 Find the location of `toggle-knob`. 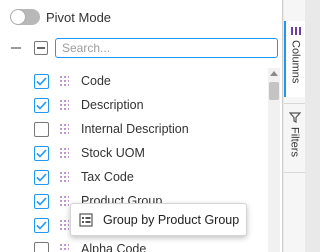

toggle-knob is located at coordinates (18, 17).